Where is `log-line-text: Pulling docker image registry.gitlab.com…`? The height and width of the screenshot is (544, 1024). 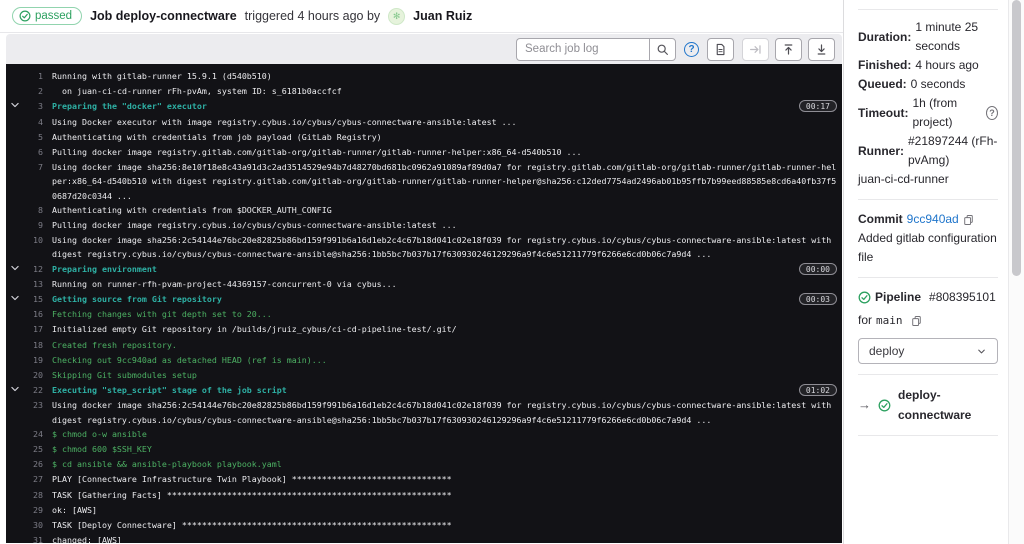
log-line-text: Pulling docker image registry.gitlab.com… is located at coordinates (317, 152).